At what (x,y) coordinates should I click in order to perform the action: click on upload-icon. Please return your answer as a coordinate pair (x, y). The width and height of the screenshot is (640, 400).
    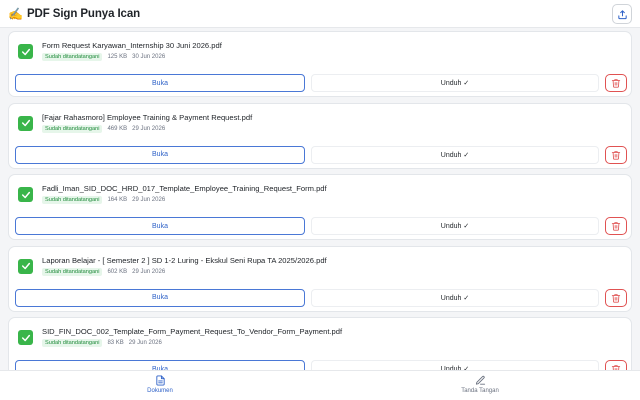
    Looking at the image, I should click on (622, 14).